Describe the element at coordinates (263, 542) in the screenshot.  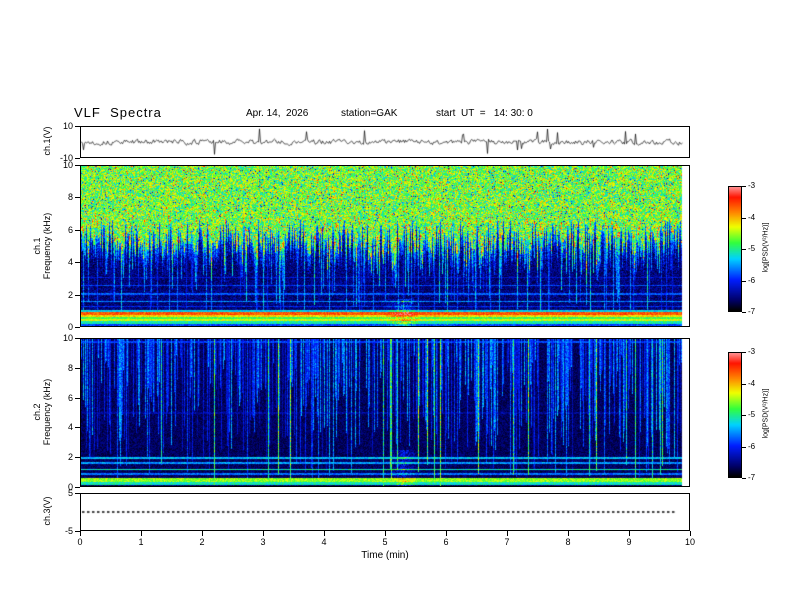
I see `x-tick-label-3: 3` at that location.